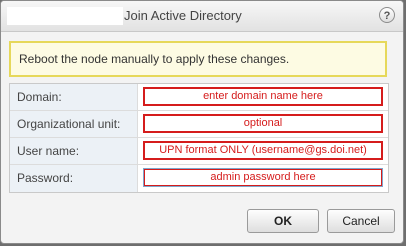 This screenshot has width=406, height=246. I want to click on cancel-button: Cancel, so click(361, 221).